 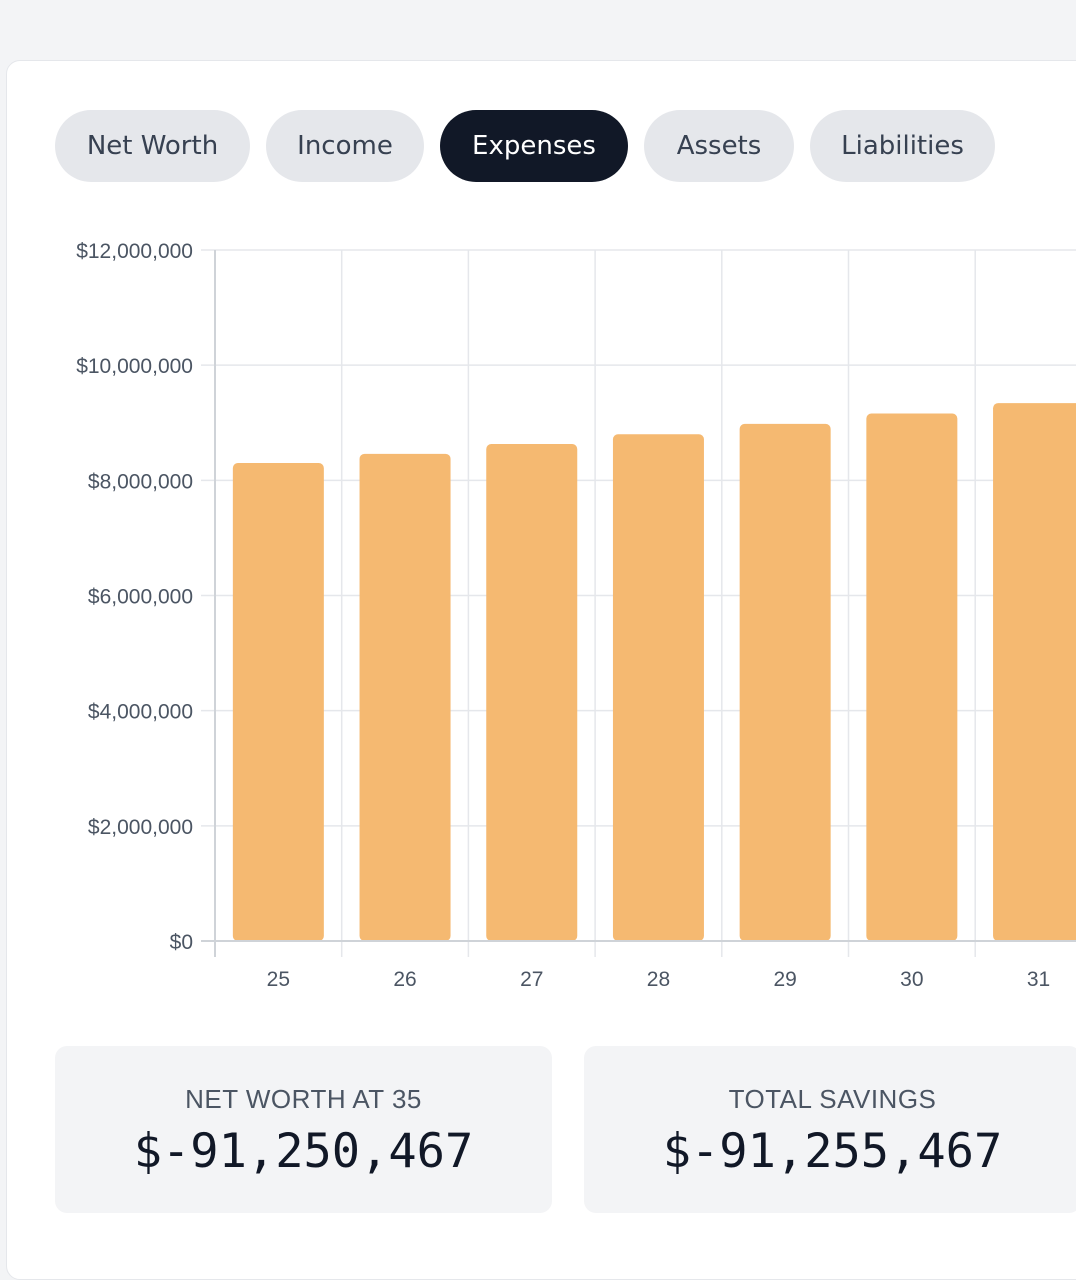 What do you see at coordinates (278, 979) in the screenshot?
I see `x-tick-label: 25` at bounding box center [278, 979].